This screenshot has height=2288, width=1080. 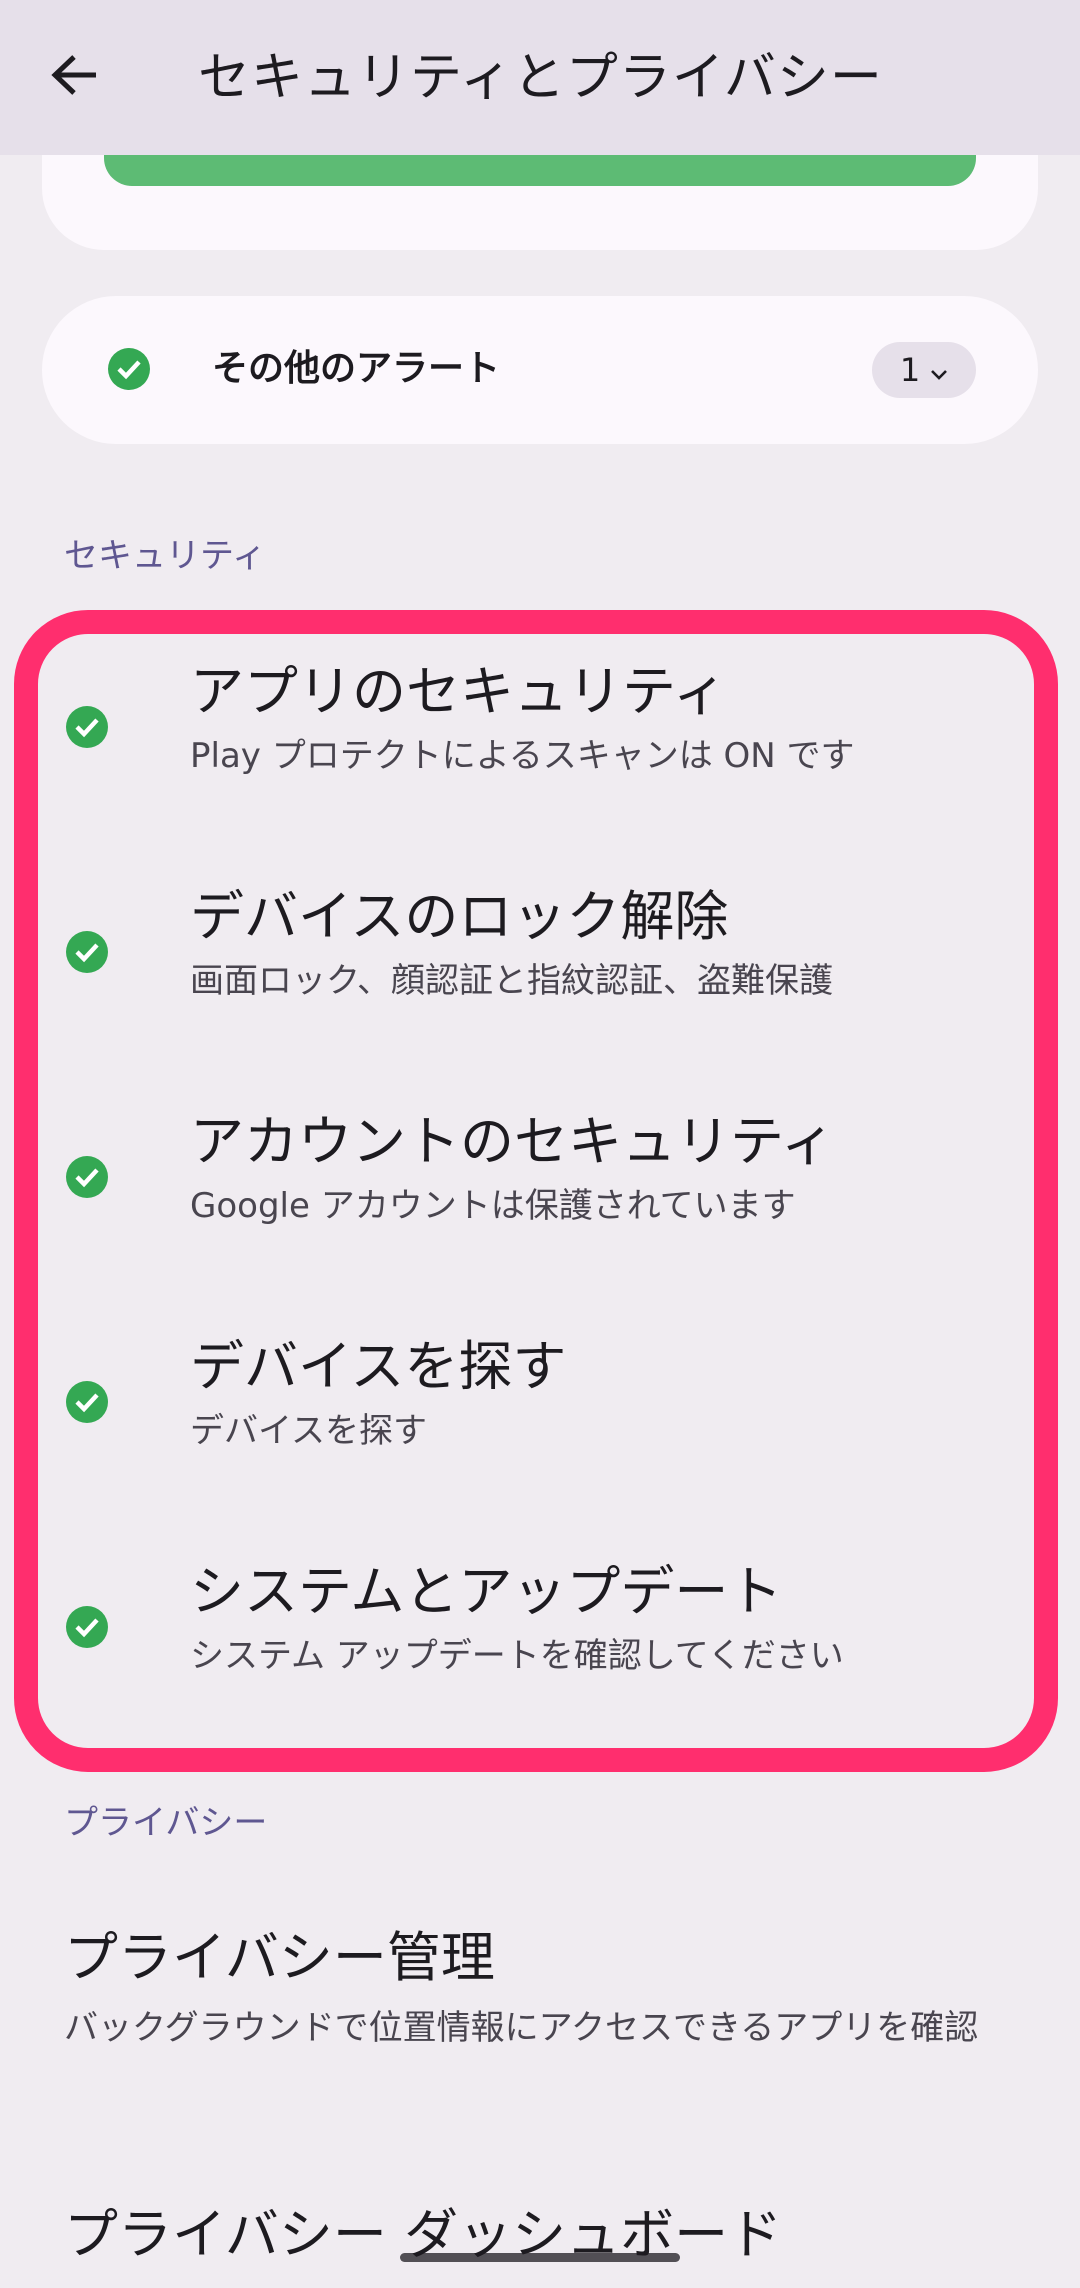 I want to click on item-title: デバイスのロック解除, so click(x=459, y=916).